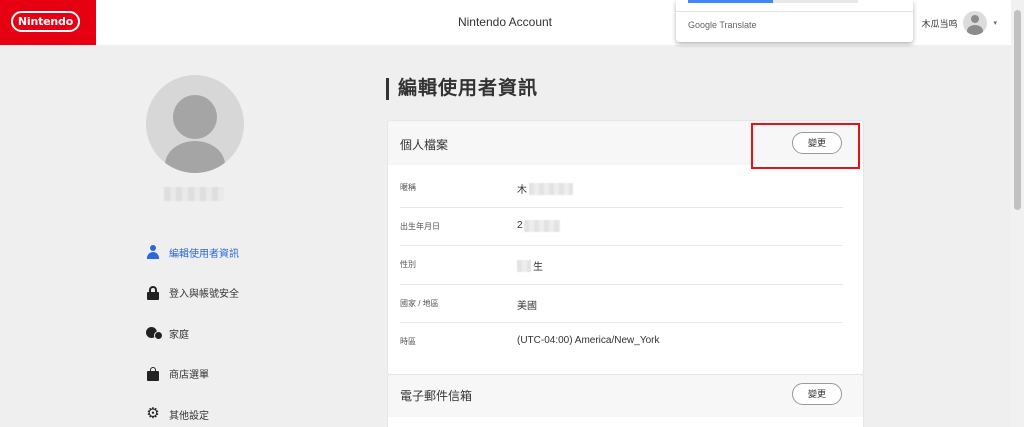  What do you see at coordinates (179, 335) in the screenshot?
I see `sidebar-item-label: 家庭` at bounding box center [179, 335].